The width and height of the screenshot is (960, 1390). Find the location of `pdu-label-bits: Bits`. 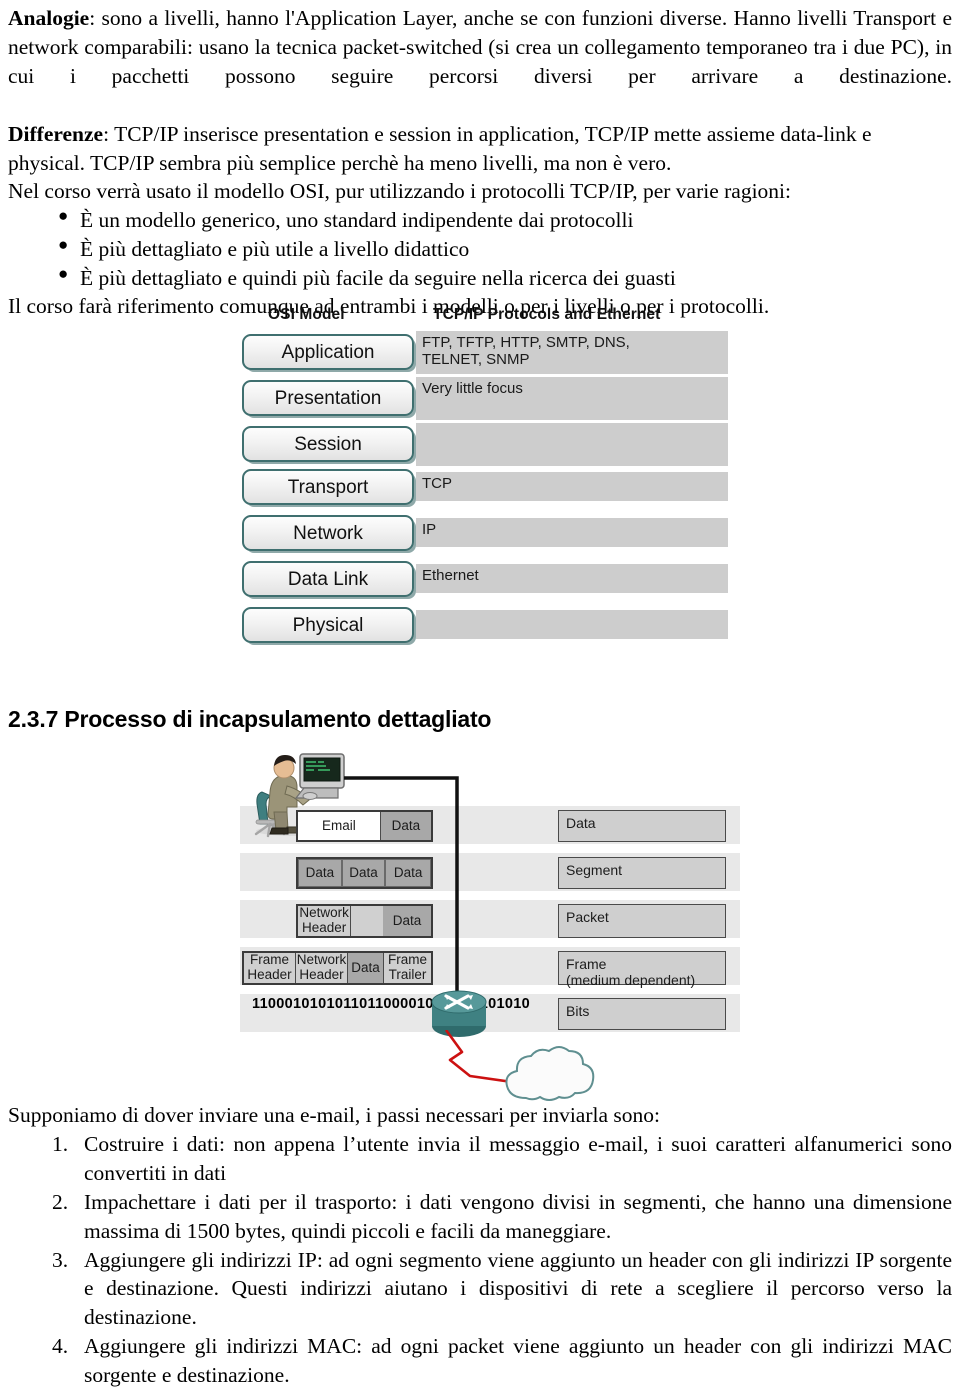

pdu-label-bits: Bits is located at coordinates (642, 1014).